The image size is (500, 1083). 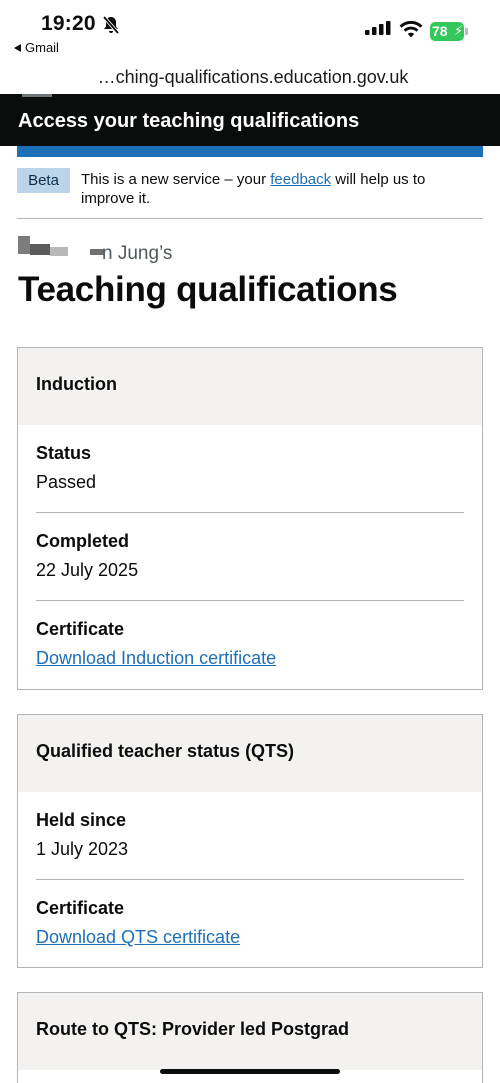 I want to click on header-mark, so click(x=37, y=95).